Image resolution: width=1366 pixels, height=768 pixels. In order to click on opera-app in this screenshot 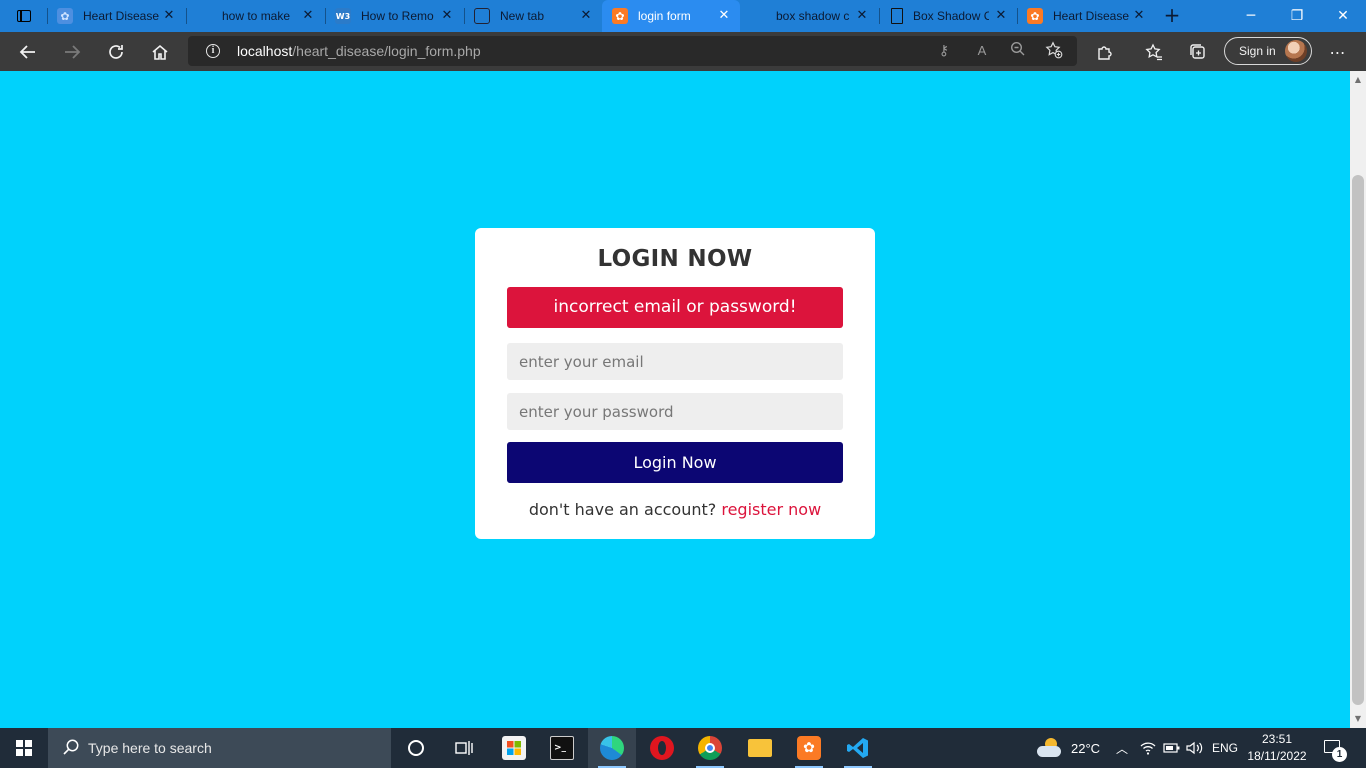, I will do `click(662, 748)`.